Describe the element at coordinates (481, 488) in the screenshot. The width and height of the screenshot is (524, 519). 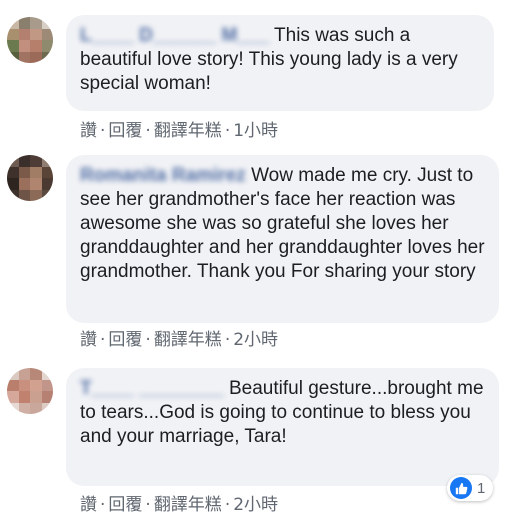
I see `reaction-count: 1` at that location.